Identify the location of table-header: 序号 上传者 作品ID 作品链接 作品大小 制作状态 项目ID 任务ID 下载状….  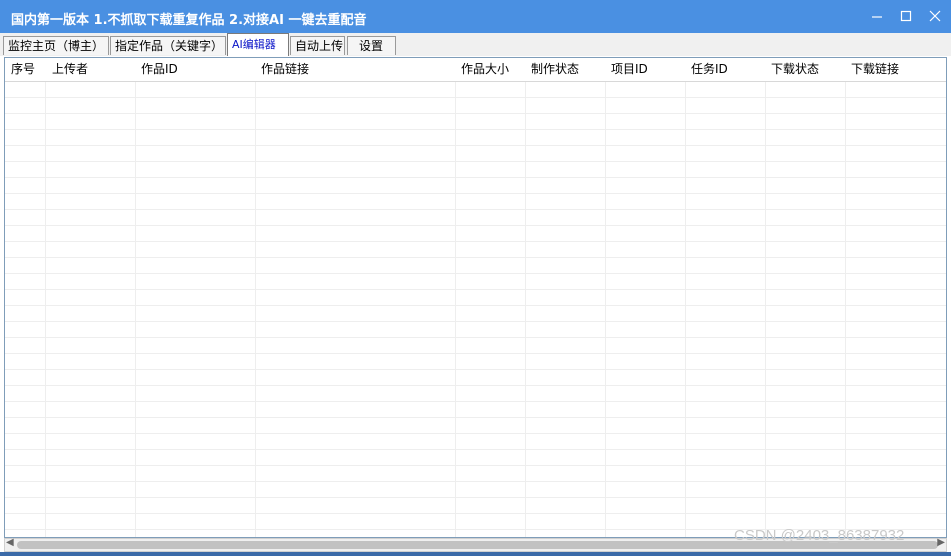
(475, 70).